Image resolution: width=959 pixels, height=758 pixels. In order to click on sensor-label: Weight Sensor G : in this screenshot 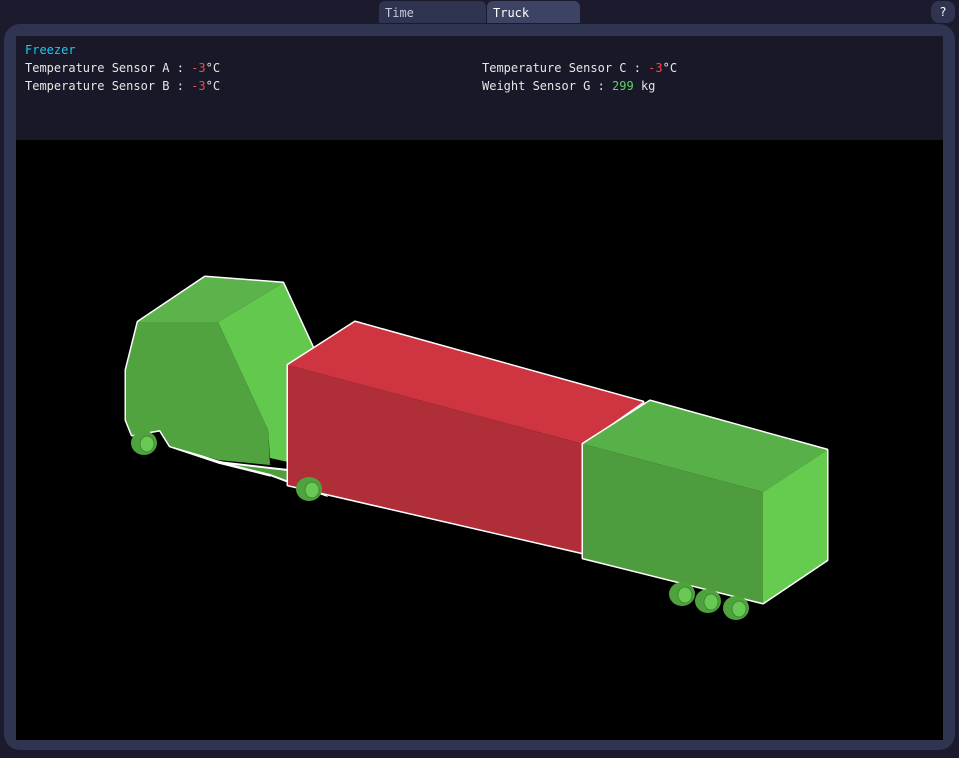, I will do `click(547, 86)`.